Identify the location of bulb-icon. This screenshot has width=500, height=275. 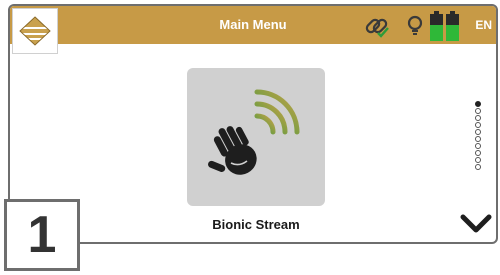
(415, 25).